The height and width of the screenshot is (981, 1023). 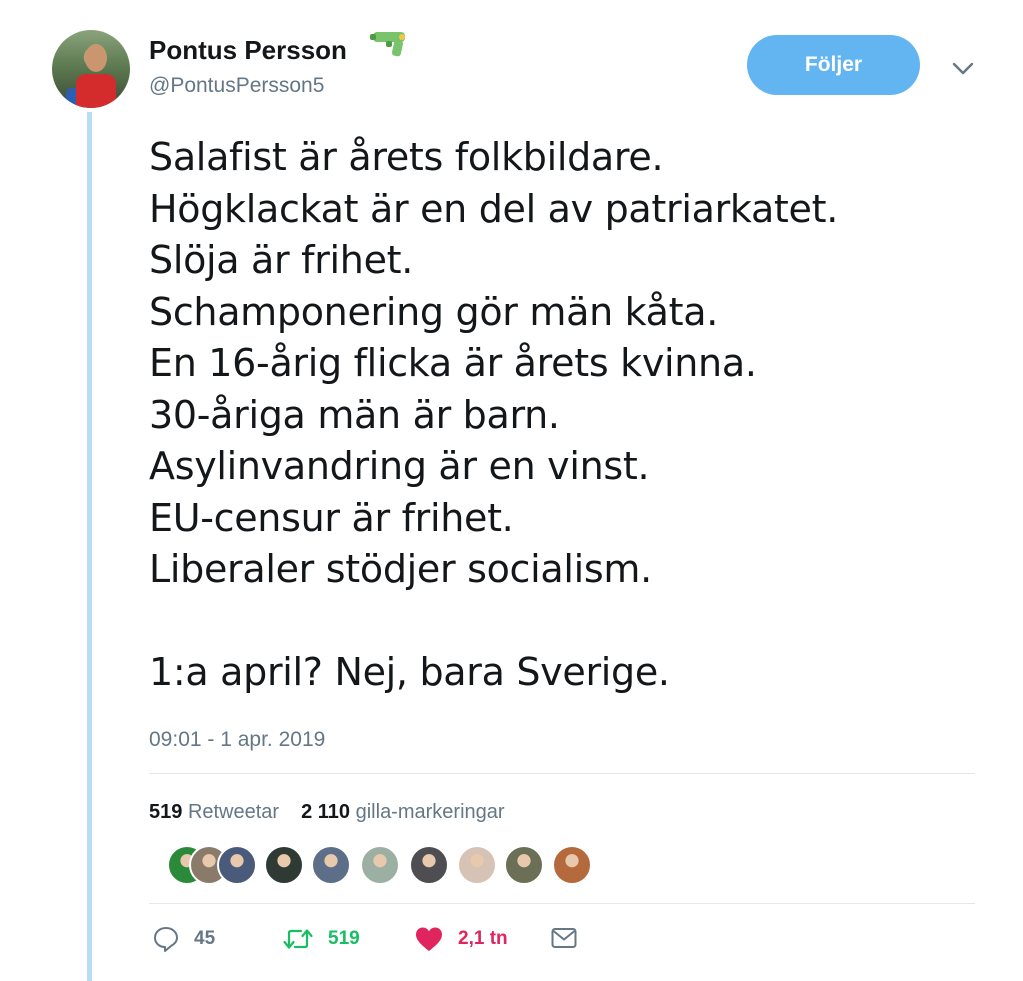 What do you see at coordinates (326, 812) in the screenshot?
I see `likes-count: 2 110` at bounding box center [326, 812].